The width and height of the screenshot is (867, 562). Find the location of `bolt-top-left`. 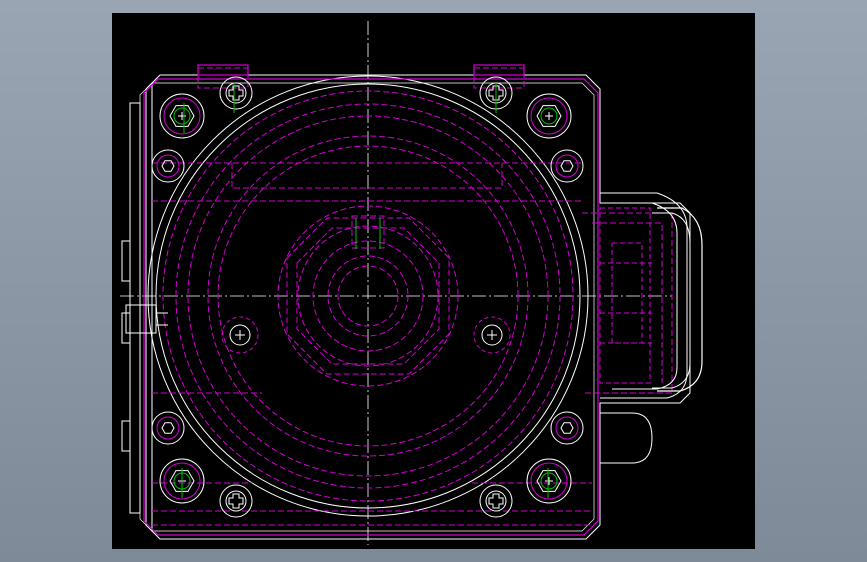

bolt-top-left is located at coordinates (182, 116).